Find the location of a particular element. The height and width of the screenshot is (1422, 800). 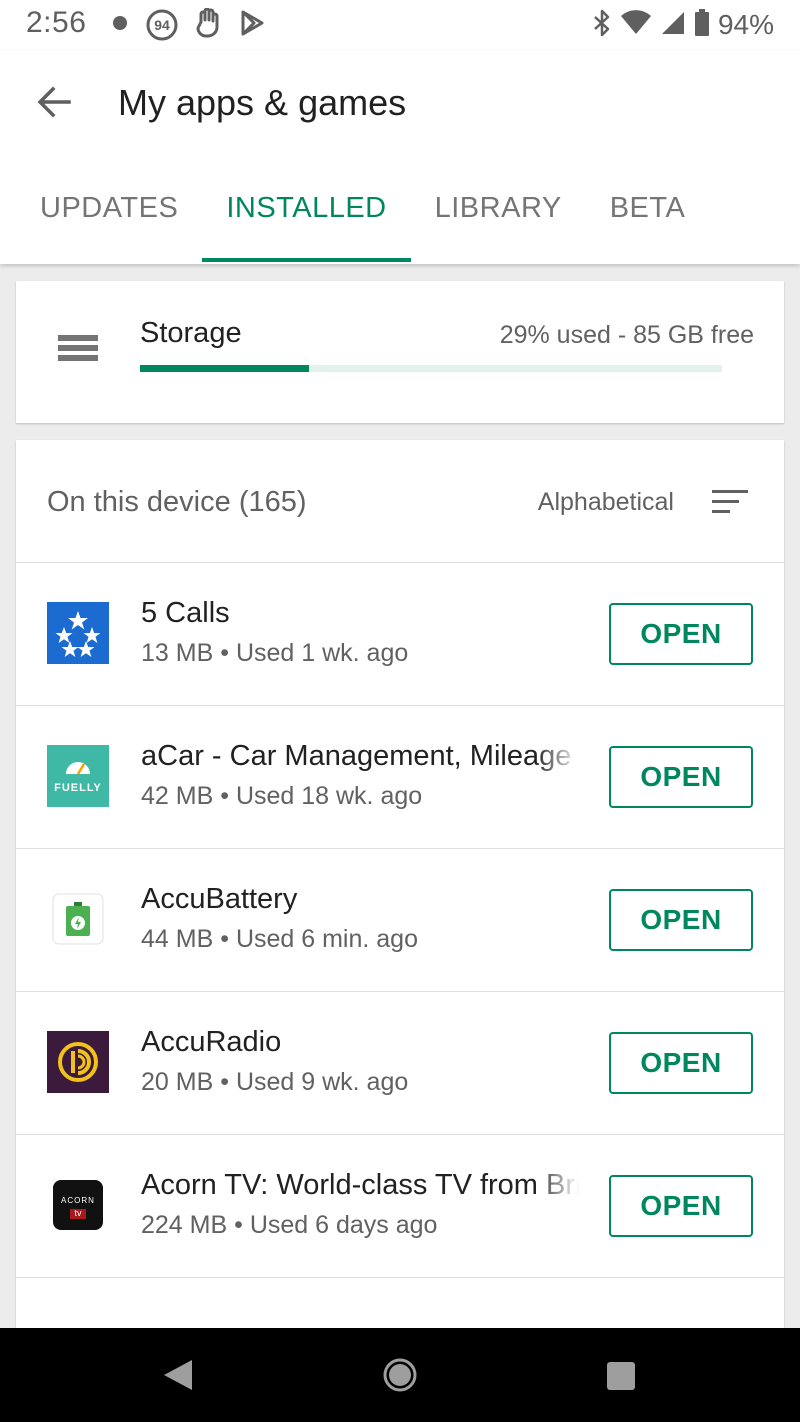

app-name: Acorn TV: World-class TV from Britain is located at coordinates (360, 1185).